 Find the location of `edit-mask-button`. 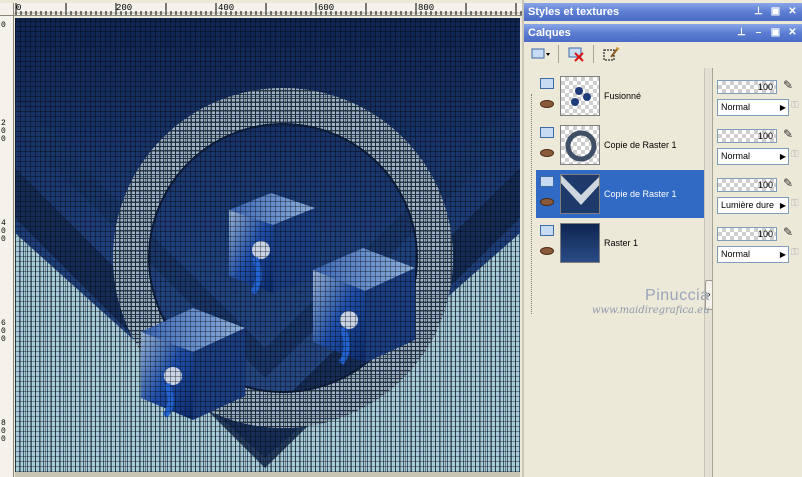

edit-mask-button is located at coordinates (611, 54).